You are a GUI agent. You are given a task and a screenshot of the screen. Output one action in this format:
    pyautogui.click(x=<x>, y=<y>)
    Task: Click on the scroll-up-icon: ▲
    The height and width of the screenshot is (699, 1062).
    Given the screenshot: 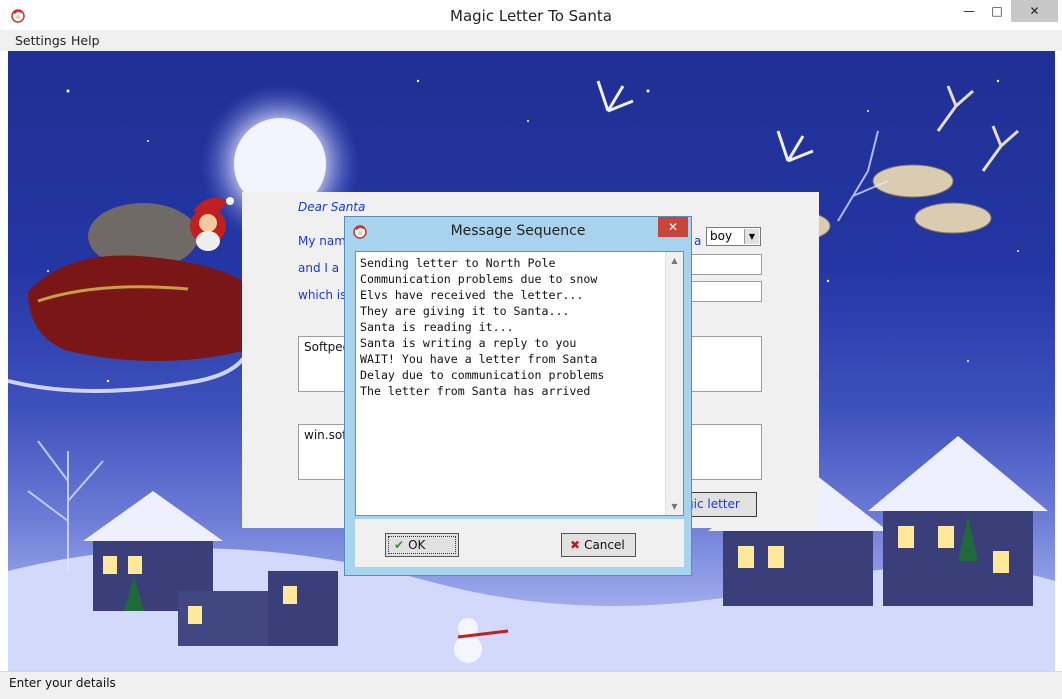 What is the action you would take?
    pyautogui.click(x=674, y=260)
    